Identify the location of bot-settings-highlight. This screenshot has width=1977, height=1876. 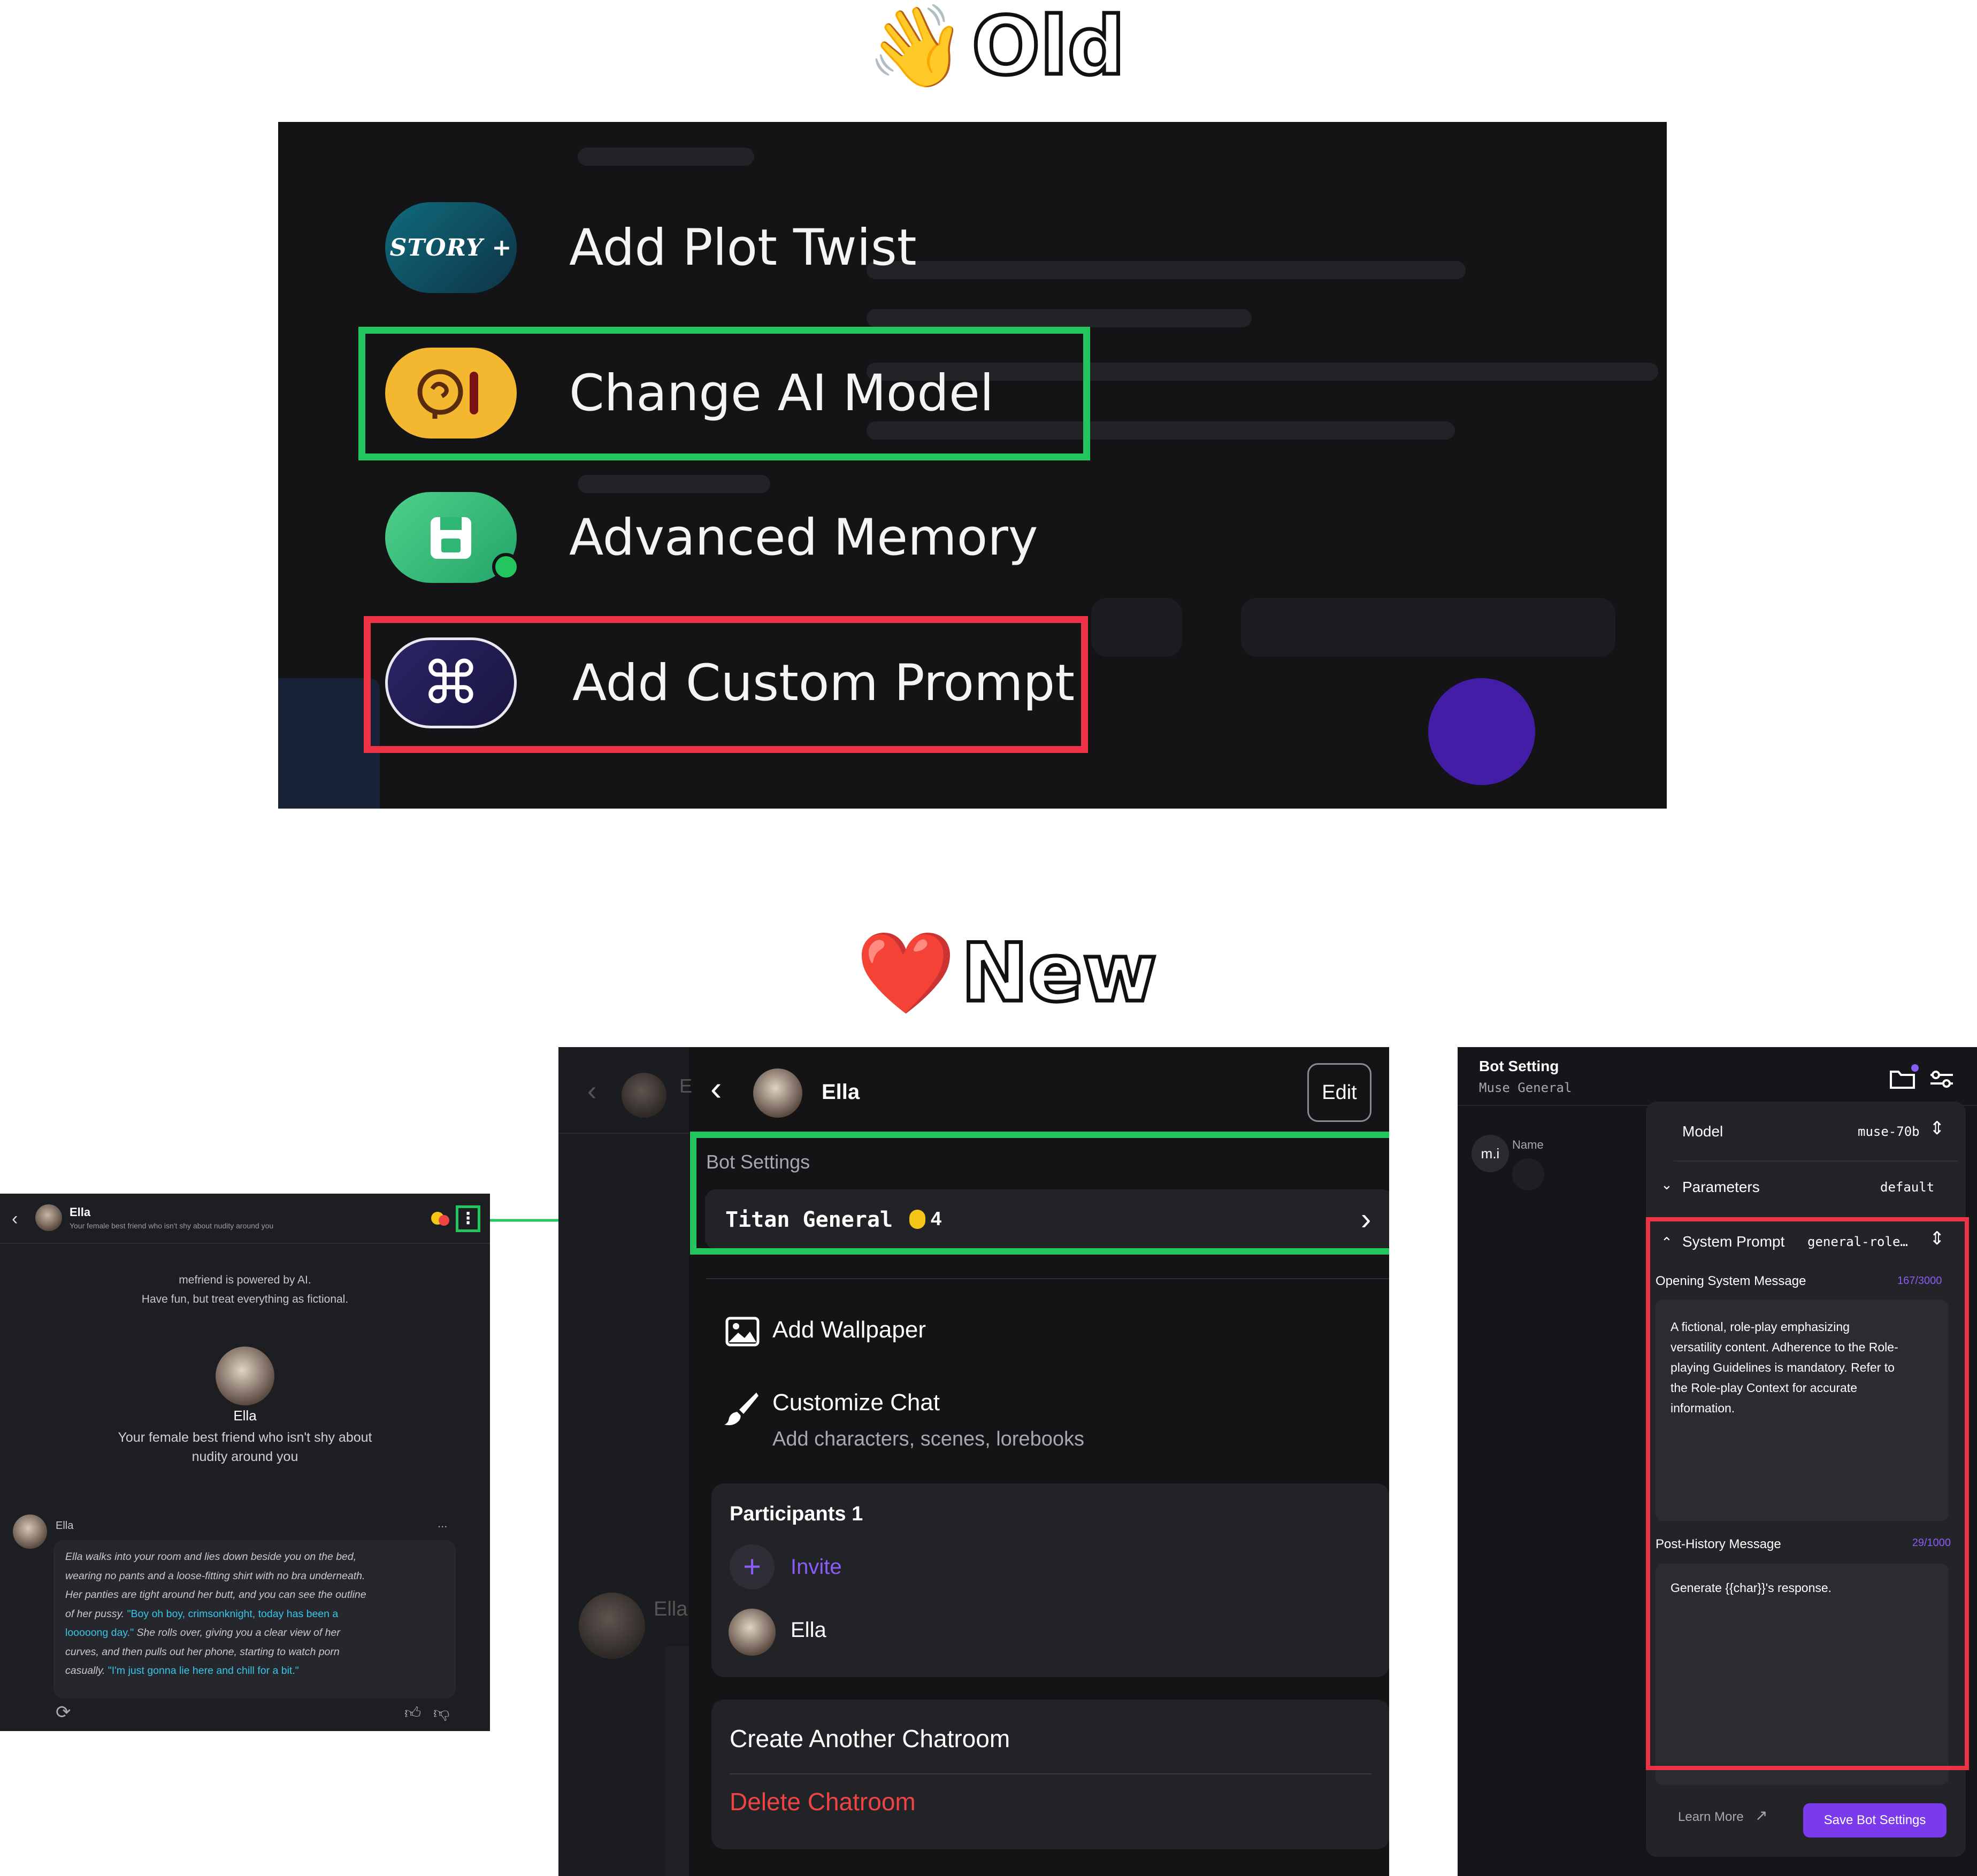
(1039, 1193).